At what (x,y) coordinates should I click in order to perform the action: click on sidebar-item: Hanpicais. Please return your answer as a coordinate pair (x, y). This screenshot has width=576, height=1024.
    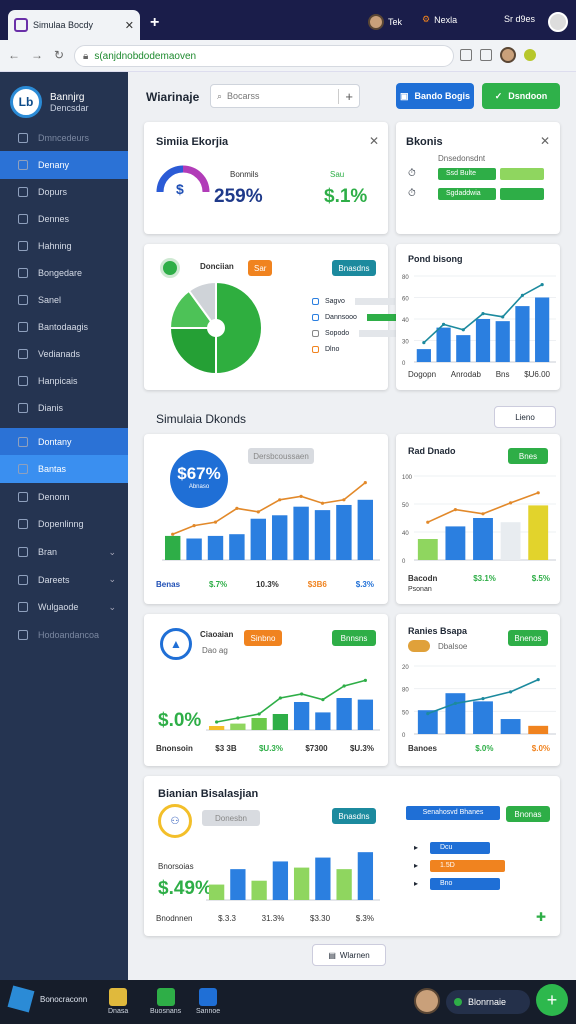
    Looking at the image, I should click on (64, 381).